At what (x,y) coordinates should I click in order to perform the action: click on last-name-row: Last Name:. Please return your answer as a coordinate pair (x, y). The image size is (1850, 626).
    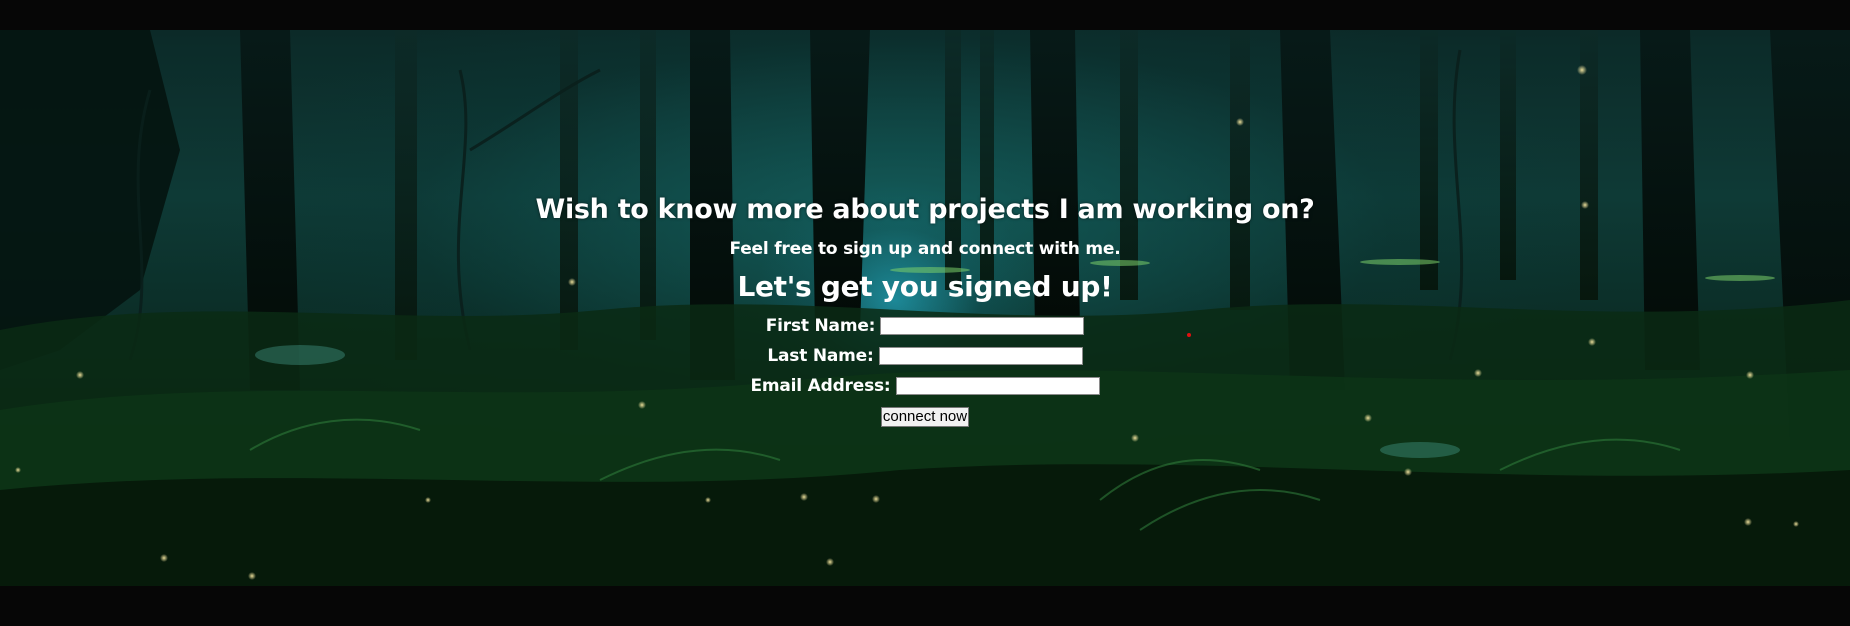
    Looking at the image, I should click on (925, 356).